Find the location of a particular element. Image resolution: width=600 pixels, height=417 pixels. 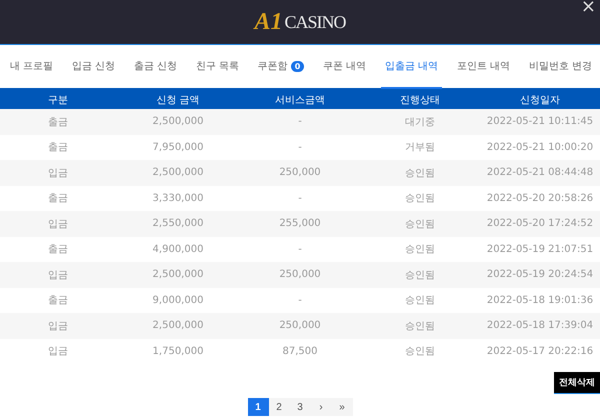

tab: 포인트 내역 is located at coordinates (483, 67).